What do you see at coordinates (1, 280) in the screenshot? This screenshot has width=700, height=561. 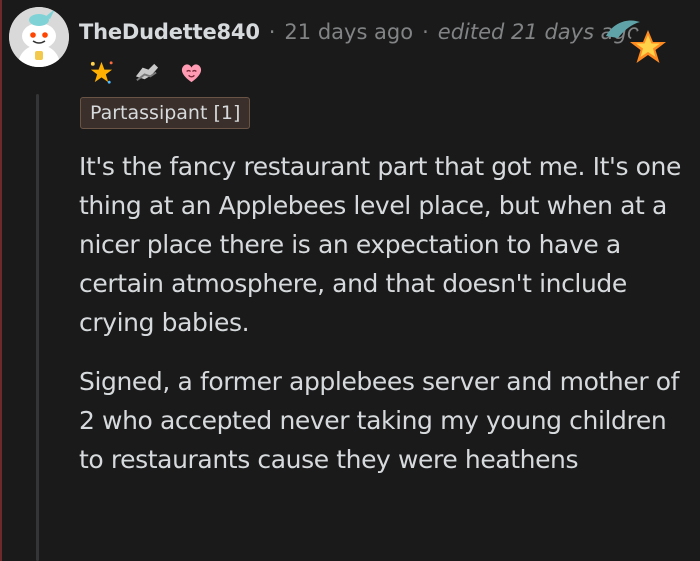 I see `left-accent-bar` at bounding box center [1, 280].